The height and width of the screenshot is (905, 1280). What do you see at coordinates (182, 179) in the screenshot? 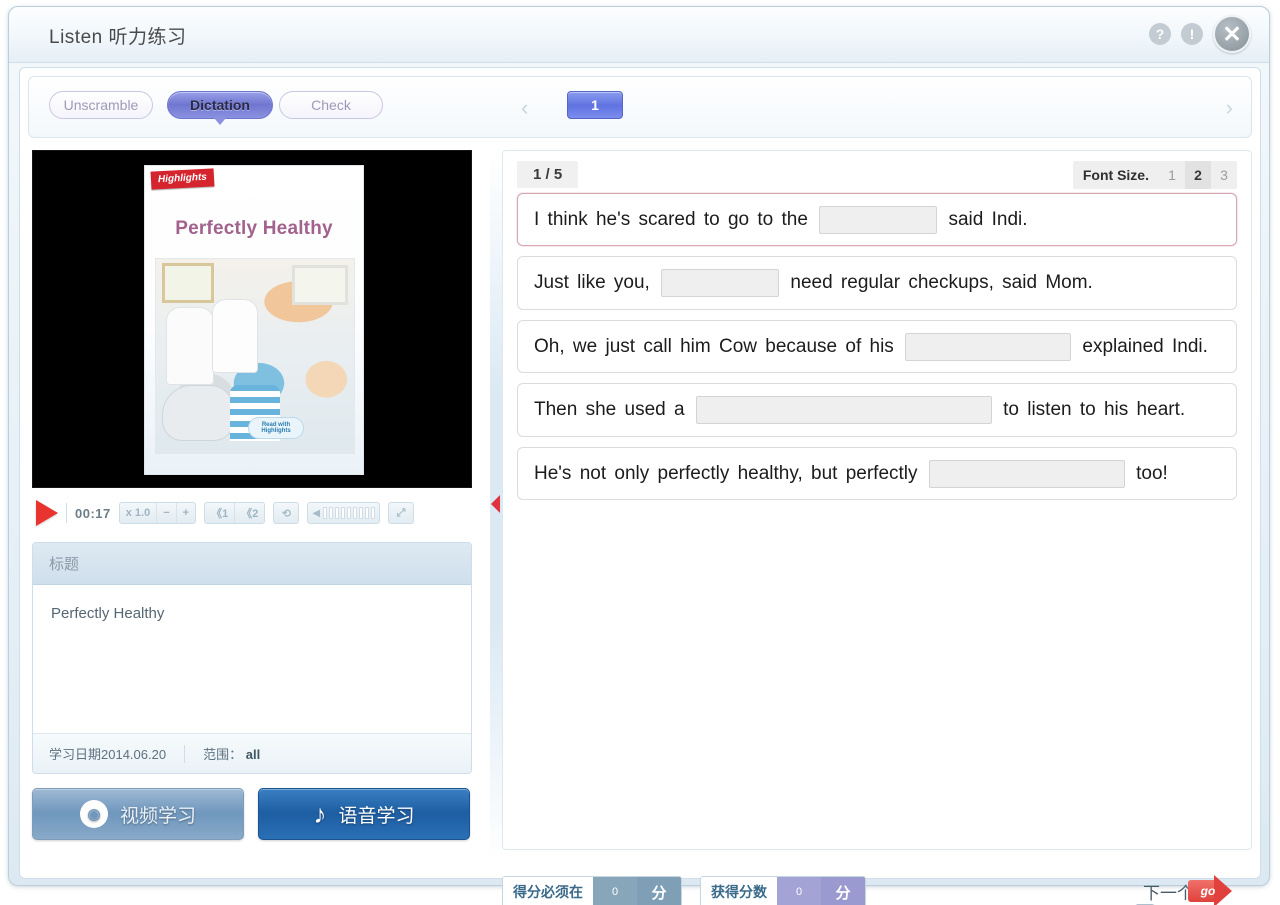
I see `publisher-badge: Highlights` at bounding box center [182, 179].